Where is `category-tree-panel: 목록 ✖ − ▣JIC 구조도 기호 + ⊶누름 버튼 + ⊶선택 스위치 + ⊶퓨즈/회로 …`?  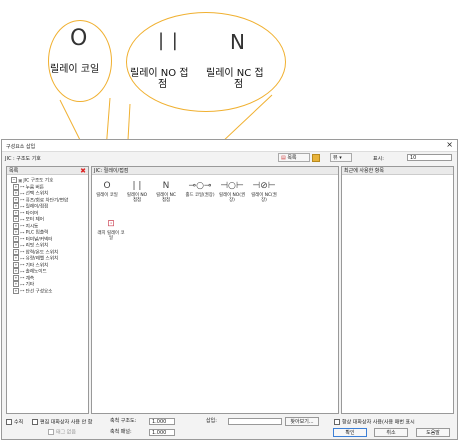
category-tree-panel: 목록 ✖ − ▣JIC 구조도 기호 + ⊶누름 버튼 + ⊶선택 스위치 + ⊶퓨즈/회로 … is located at coordinates (47, 290).